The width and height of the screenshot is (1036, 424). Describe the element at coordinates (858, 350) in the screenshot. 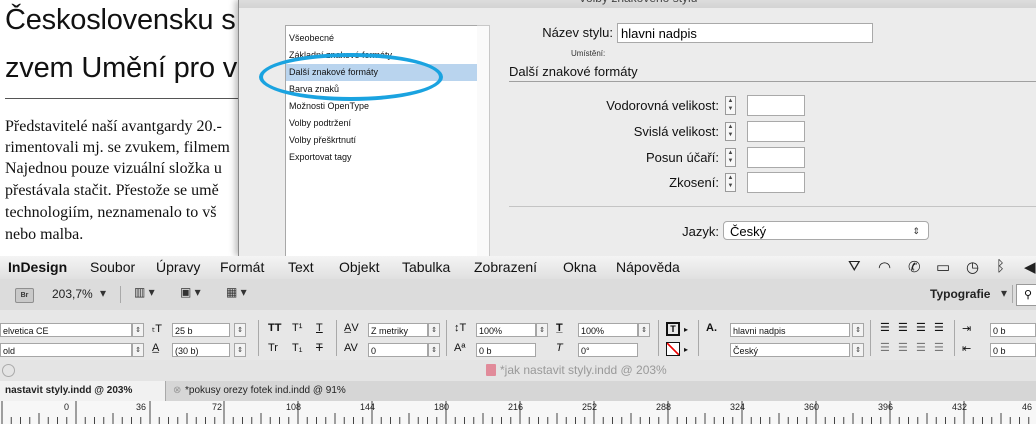

I see `language-dropdown: ⇕` at that location.